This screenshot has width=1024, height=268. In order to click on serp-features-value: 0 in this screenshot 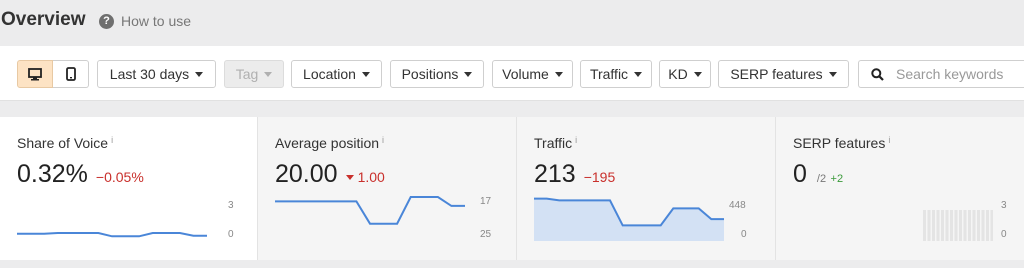, I will do `click(800, 174)`.